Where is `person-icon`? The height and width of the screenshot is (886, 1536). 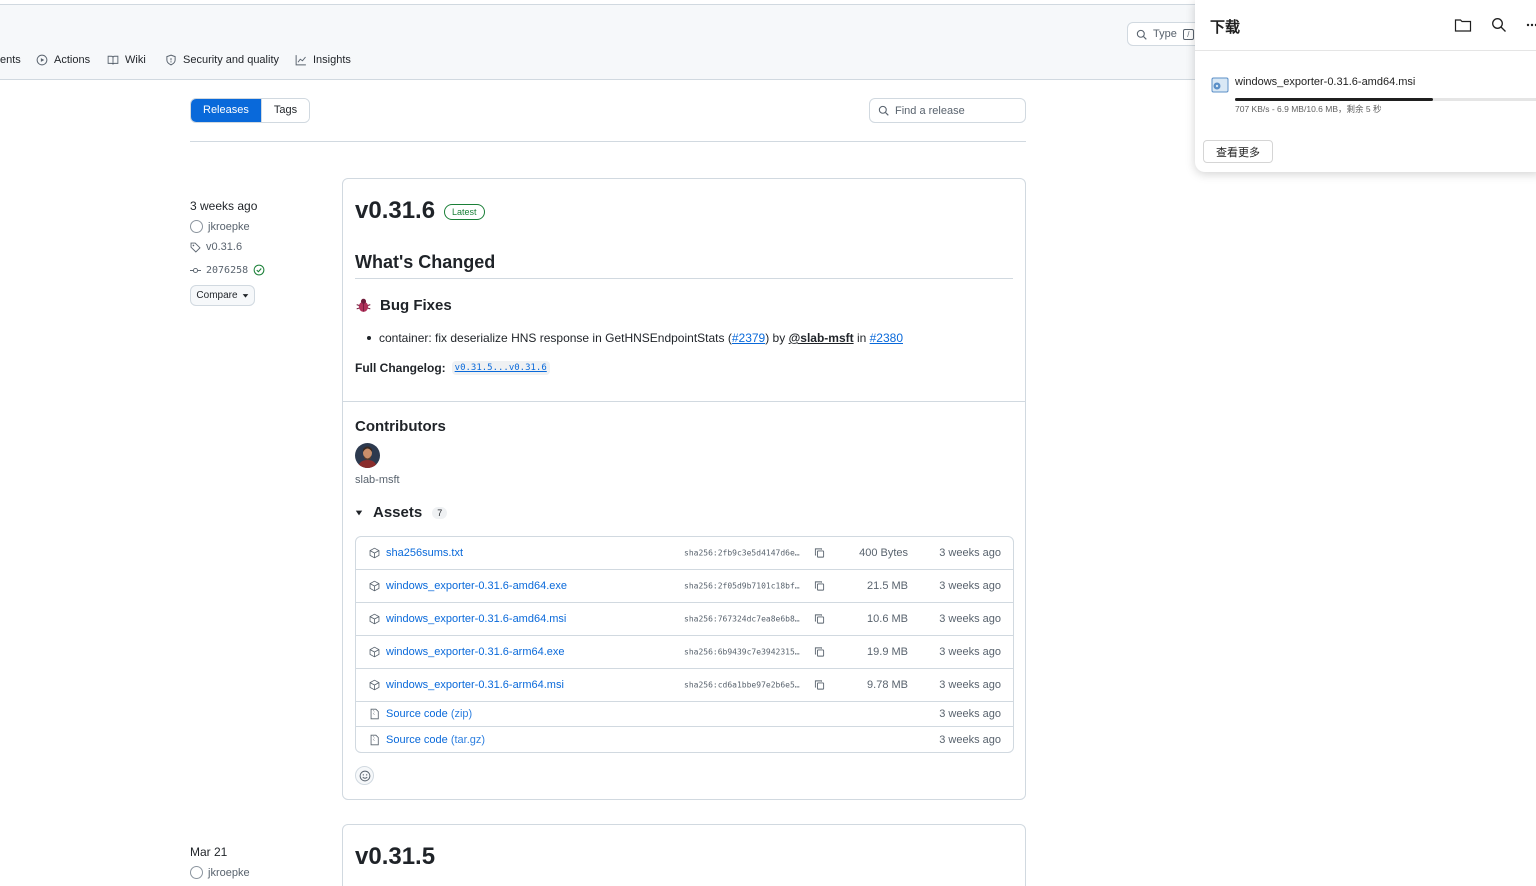
person-icon is located at coordinates (367, 455).